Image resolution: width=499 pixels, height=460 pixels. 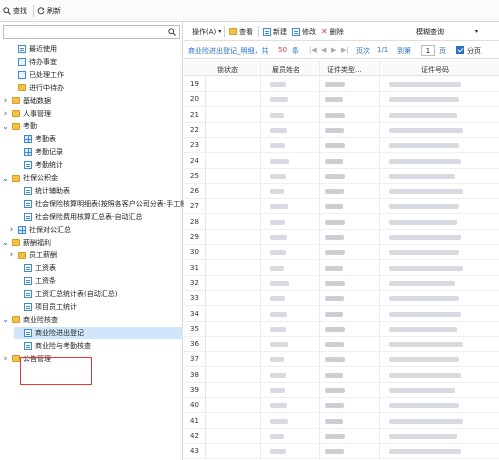 I want to click on table-row: 39, so click(x=341, y=390).